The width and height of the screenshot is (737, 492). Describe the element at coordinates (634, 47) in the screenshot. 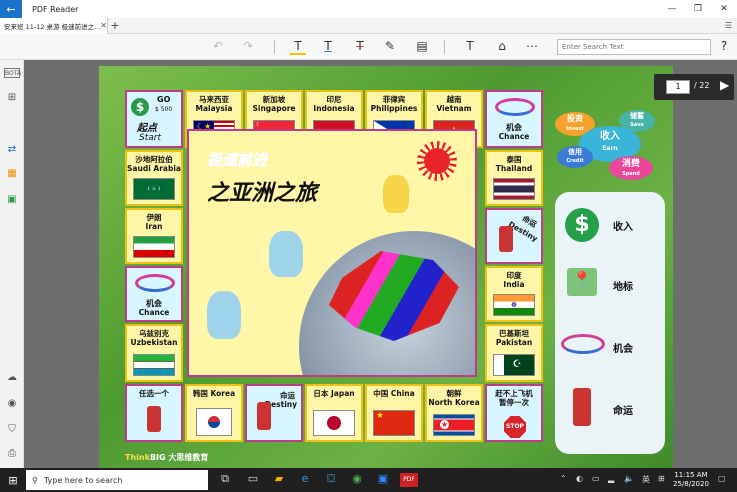

I see `search-input` at that location.